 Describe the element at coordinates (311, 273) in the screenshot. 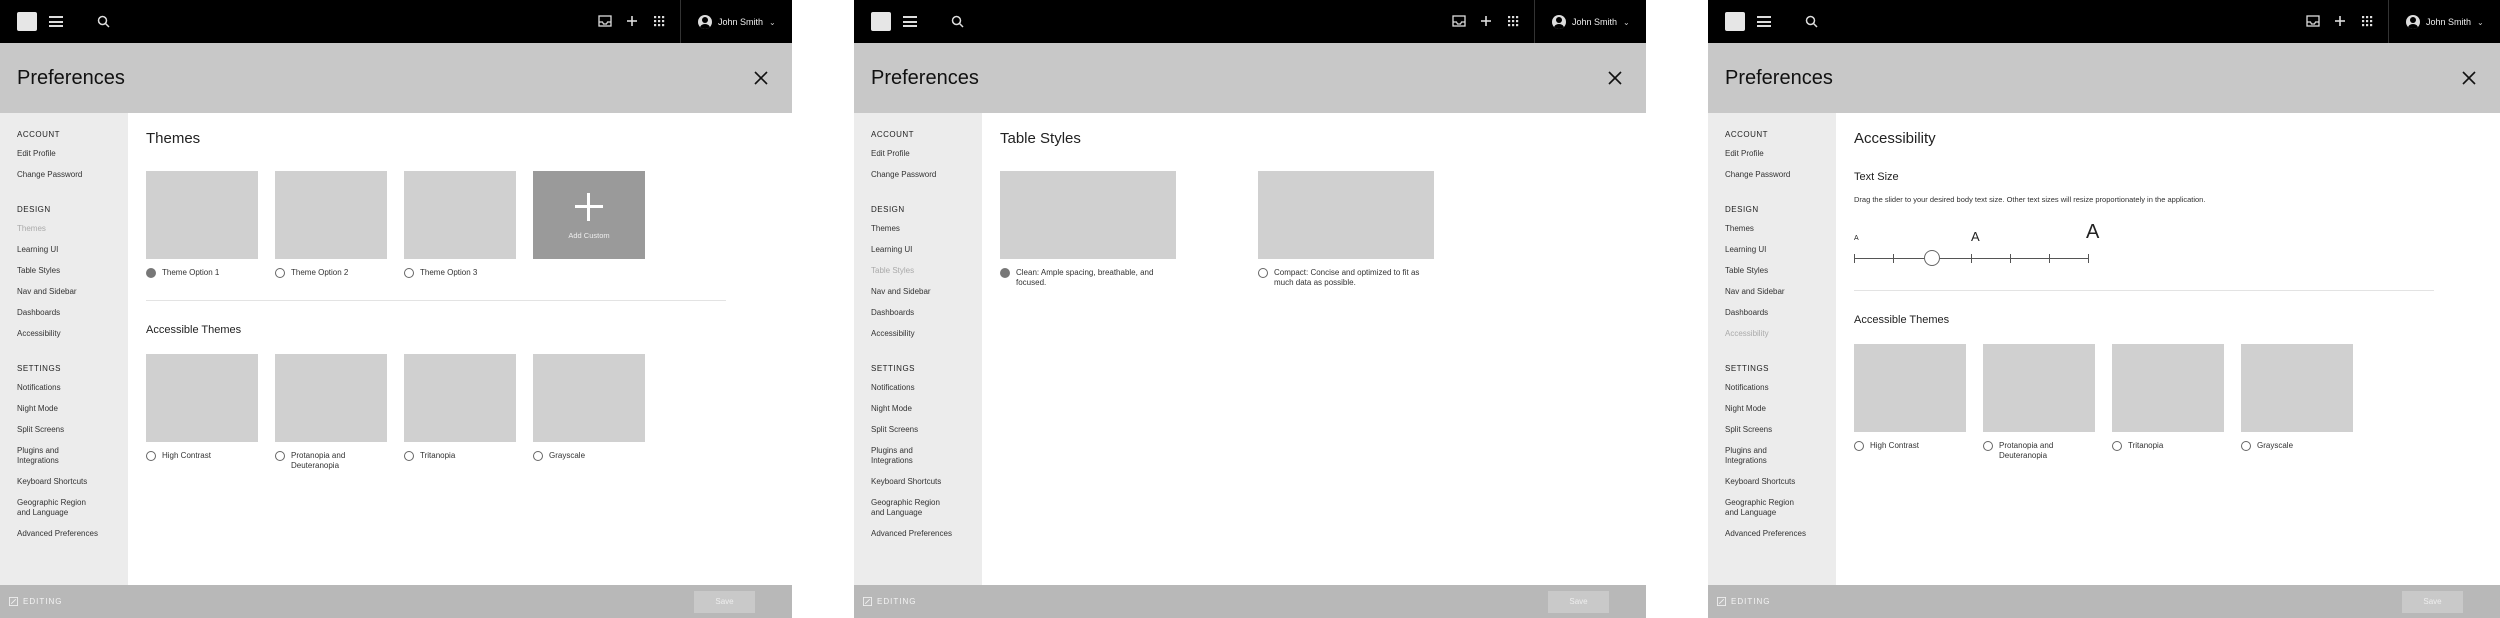

I see `radio-theme-option-2: Theme Option 2` at that location.